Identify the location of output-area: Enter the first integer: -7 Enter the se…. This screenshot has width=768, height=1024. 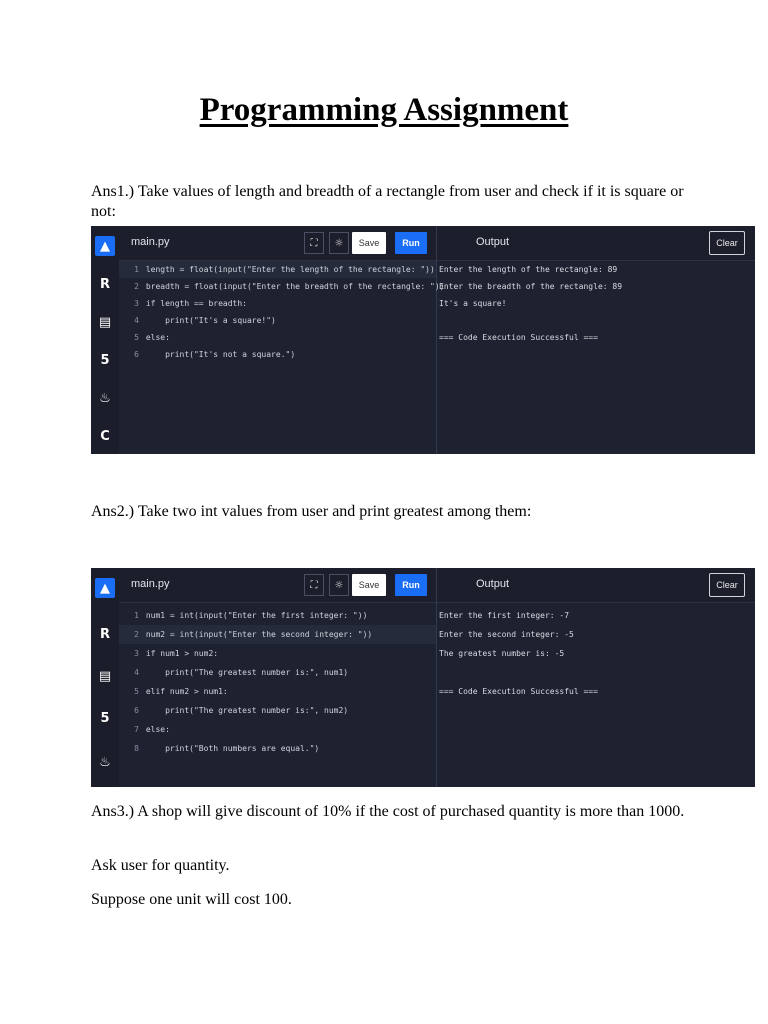
(597, 696).